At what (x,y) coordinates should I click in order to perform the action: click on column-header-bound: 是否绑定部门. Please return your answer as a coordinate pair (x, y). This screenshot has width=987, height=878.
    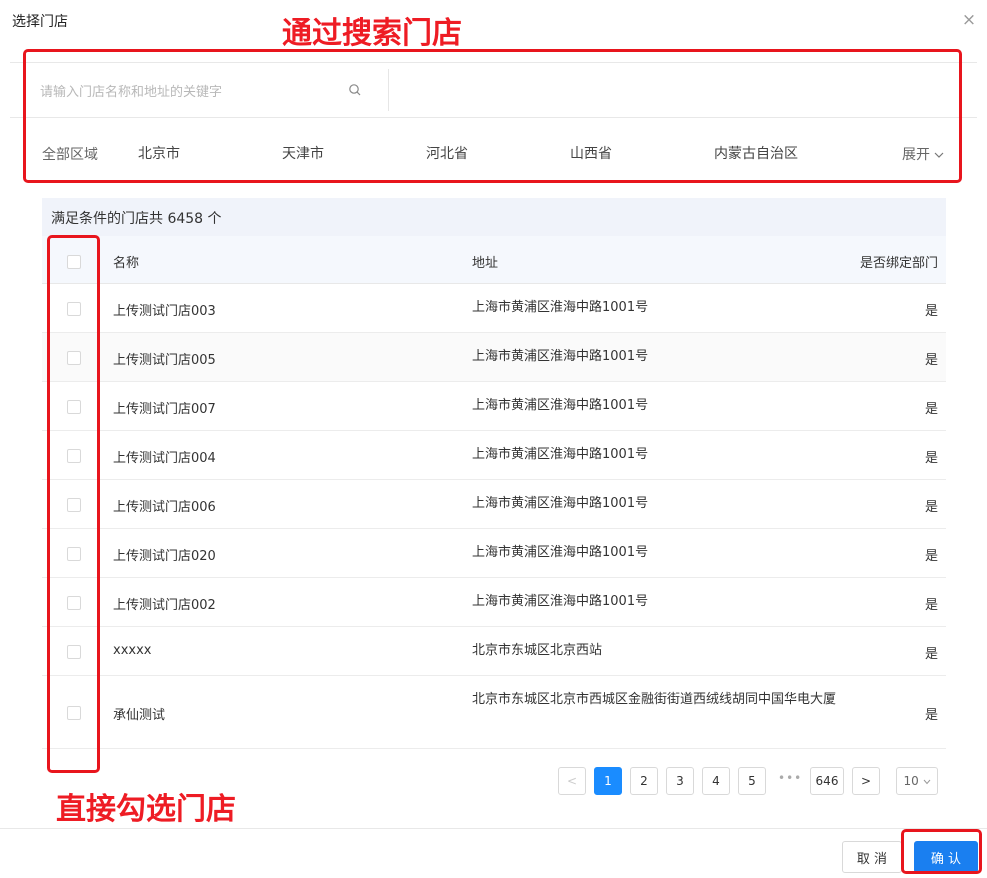
    Looking at the image, I should click on (898, 263).